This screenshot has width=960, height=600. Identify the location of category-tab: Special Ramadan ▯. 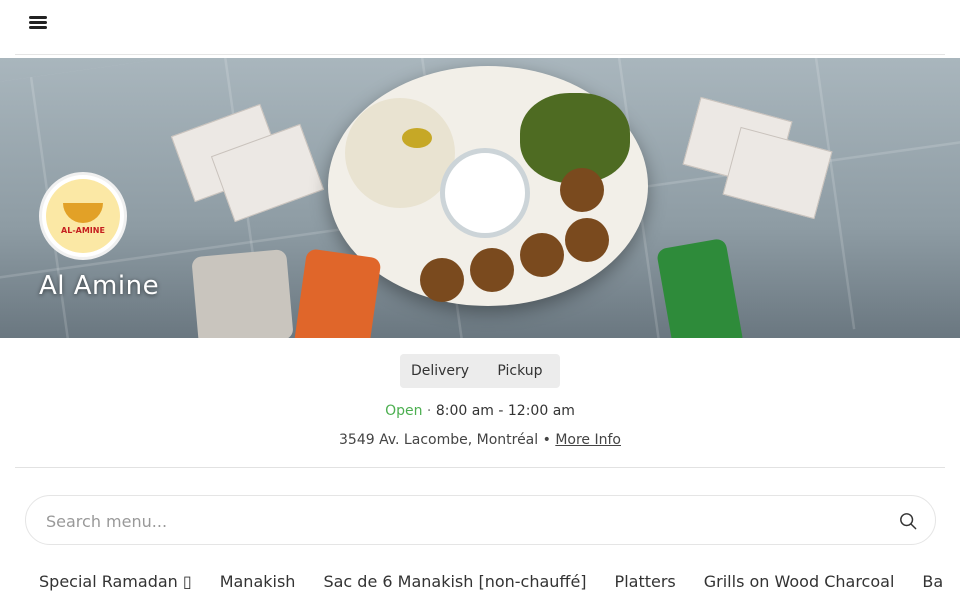
(115, 581).